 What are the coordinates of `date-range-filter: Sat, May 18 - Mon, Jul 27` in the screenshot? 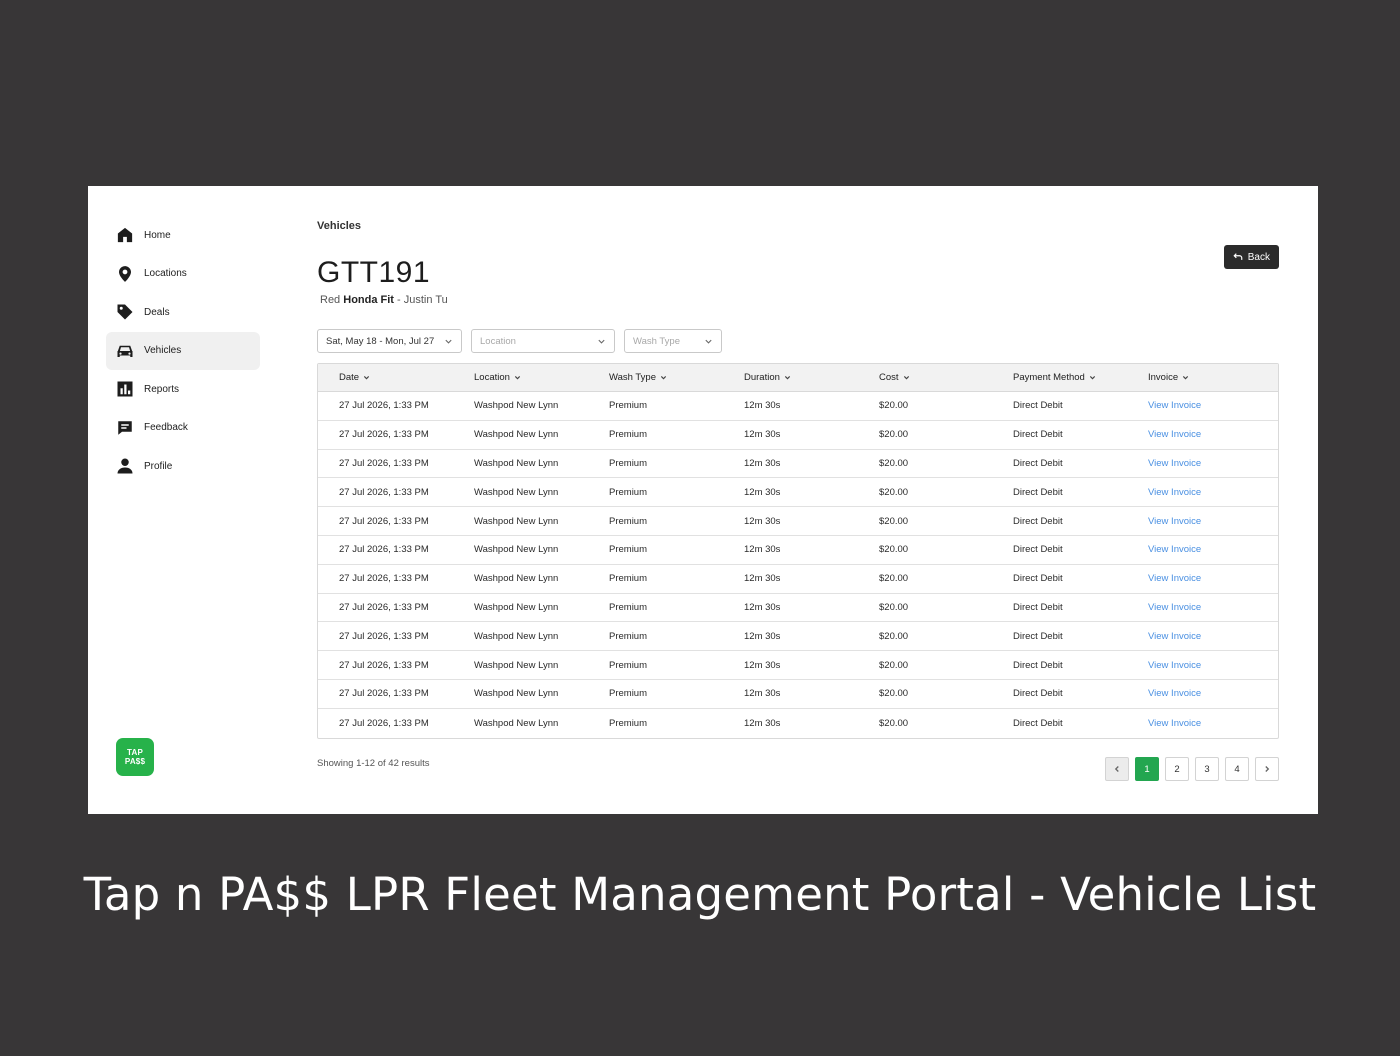 It's located at (389, 341).